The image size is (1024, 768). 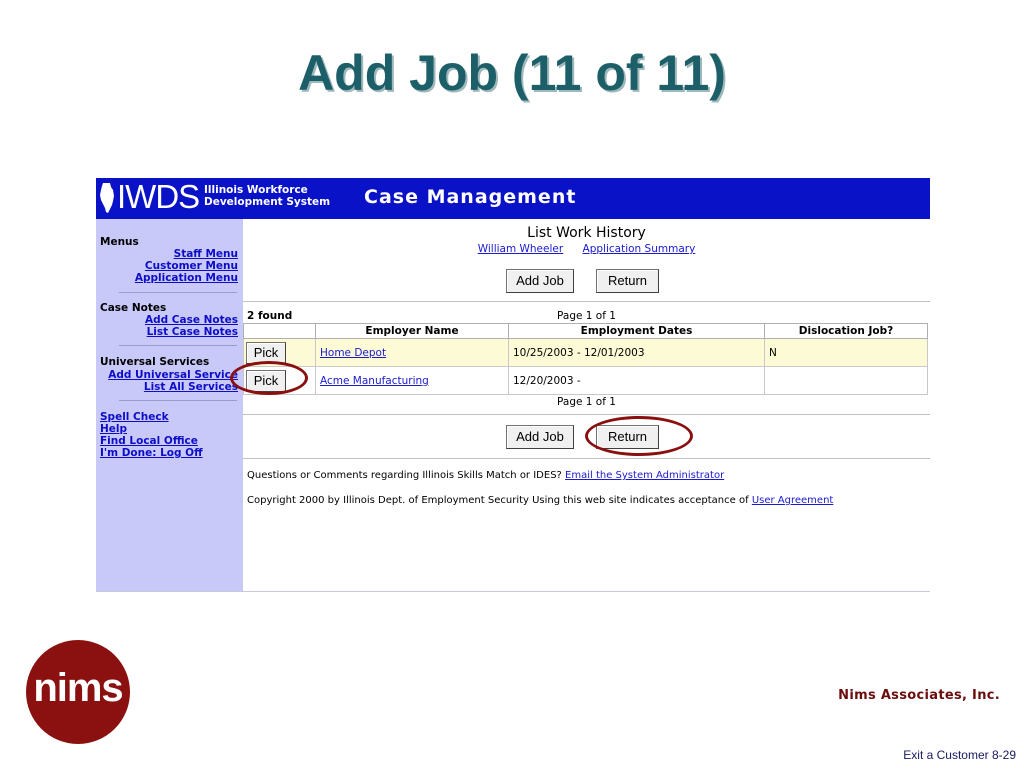 What do you see at coordinates (158, 196) in the screenshot?
I see `iwds-logo: IWDS` at bounding box center [158, 196].